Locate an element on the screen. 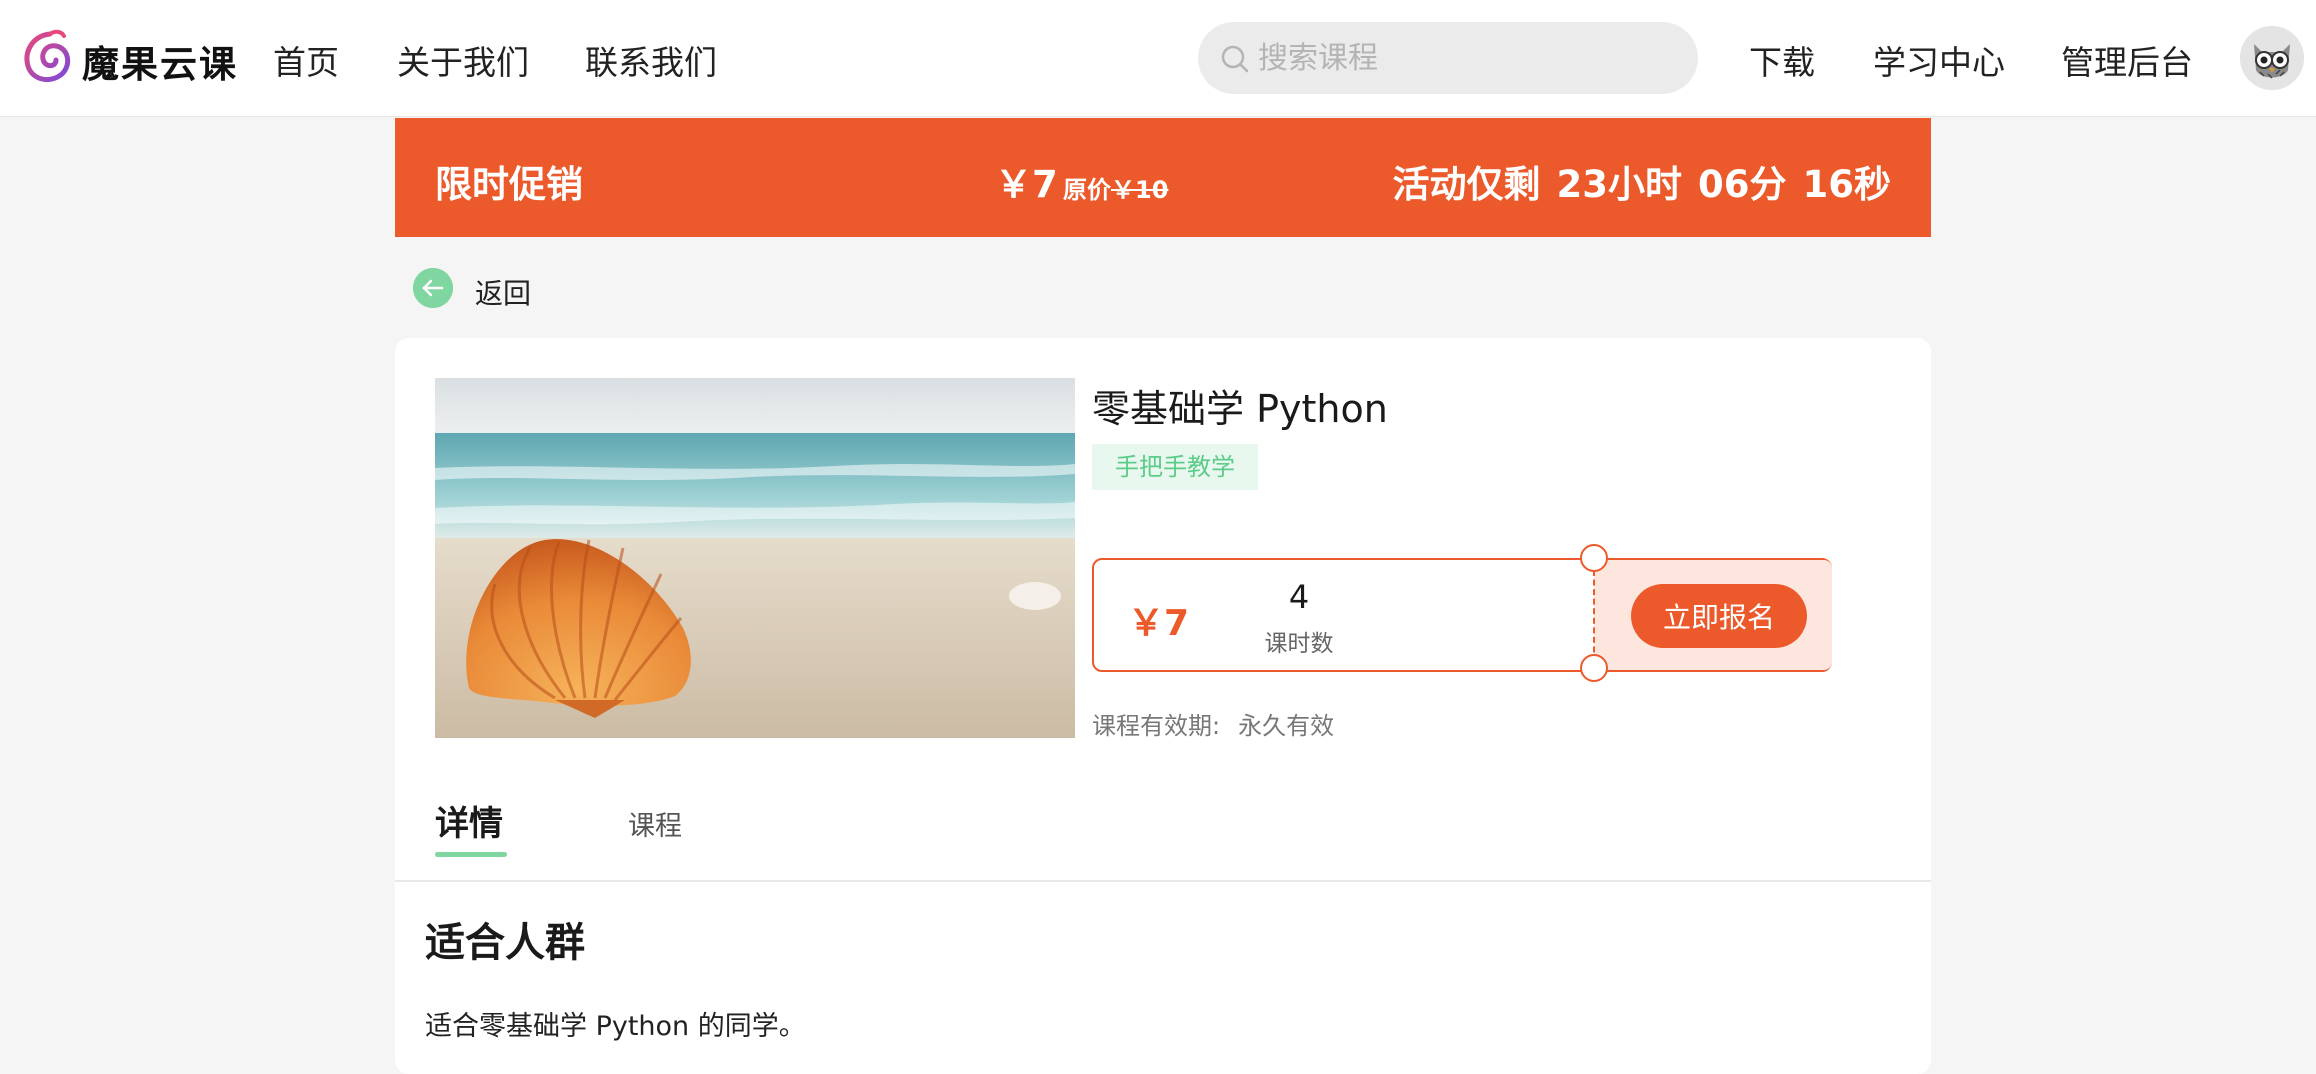  original-price-label: 原价 is located at coordinates (1087, 190).